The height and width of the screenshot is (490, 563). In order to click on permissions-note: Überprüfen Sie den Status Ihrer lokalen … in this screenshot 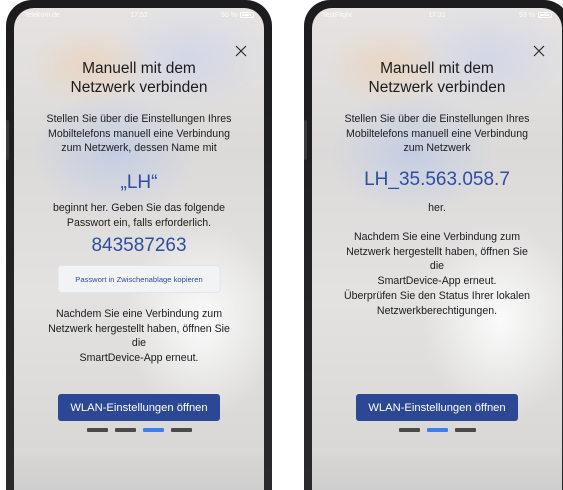, I will do `click(437, 303)`.